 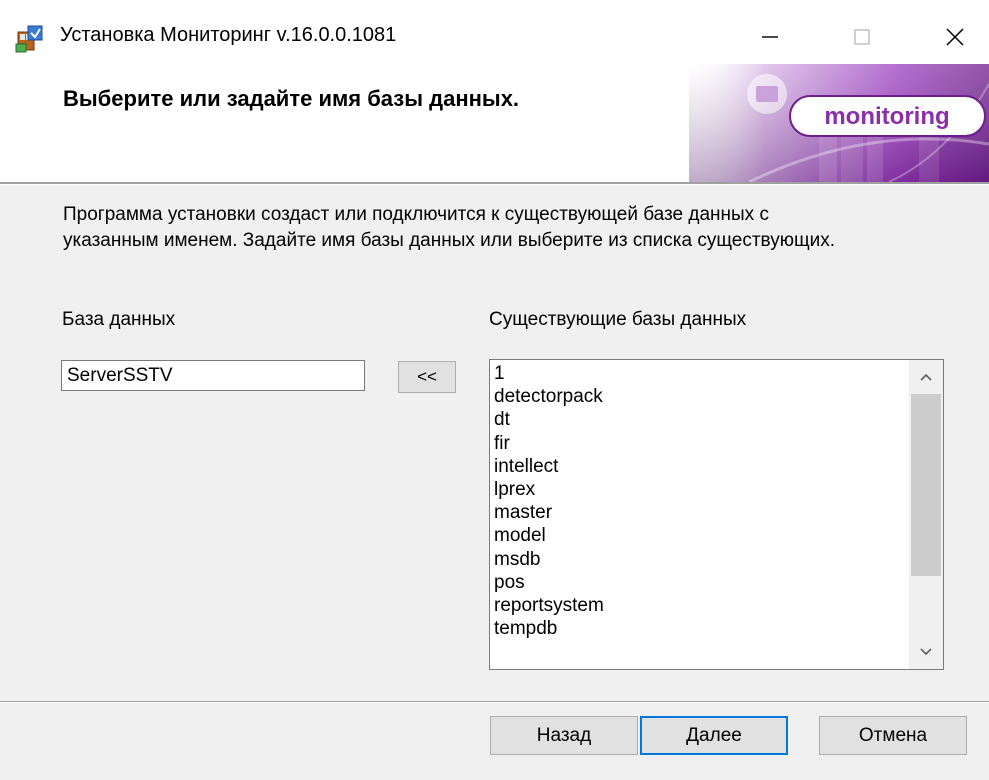 What do you see at coordinates (699, 396) in the screenshot?
I see `list-item: detectorpack` at bounding box center [699, 396].